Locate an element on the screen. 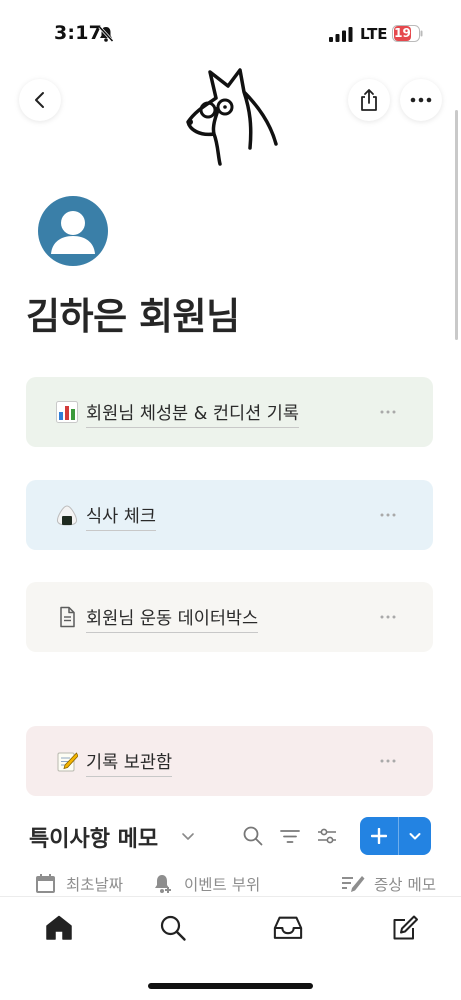 This screenshot has height=1000, width=461. chevron-left-icon is located at coordinates (39, 100).